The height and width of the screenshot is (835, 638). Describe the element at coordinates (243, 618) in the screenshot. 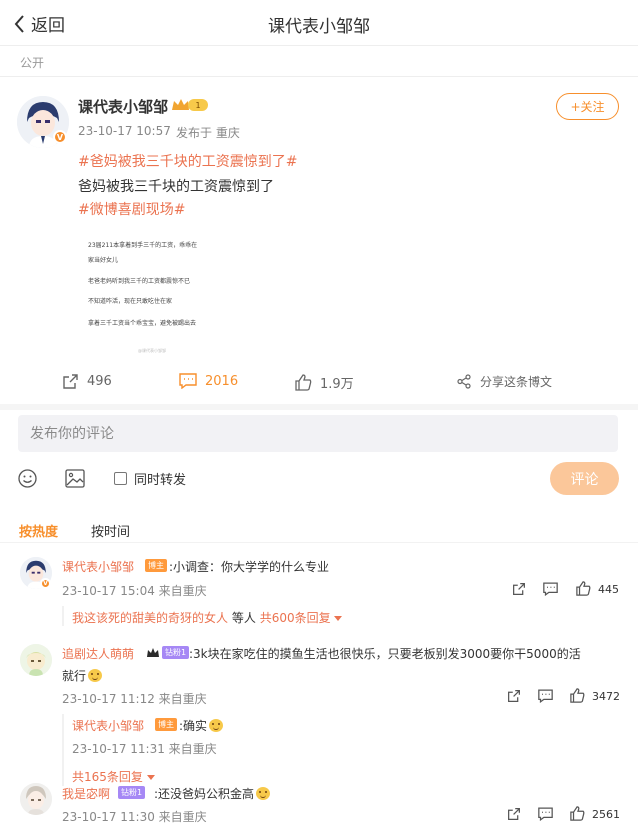

I see `replies-and-others: 等人` at that location.